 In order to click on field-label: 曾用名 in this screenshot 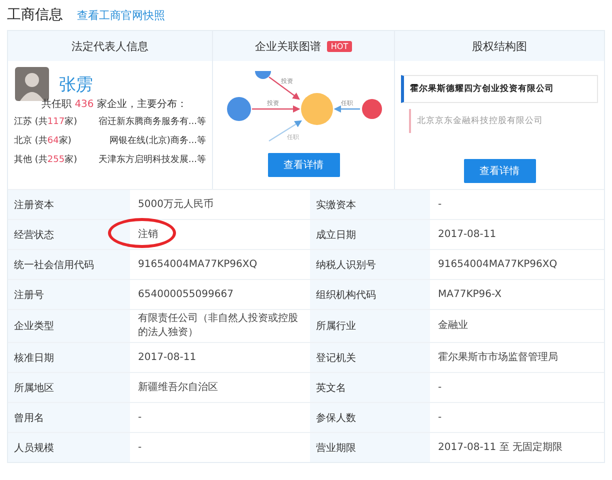, I will do `click(69, 417)`.